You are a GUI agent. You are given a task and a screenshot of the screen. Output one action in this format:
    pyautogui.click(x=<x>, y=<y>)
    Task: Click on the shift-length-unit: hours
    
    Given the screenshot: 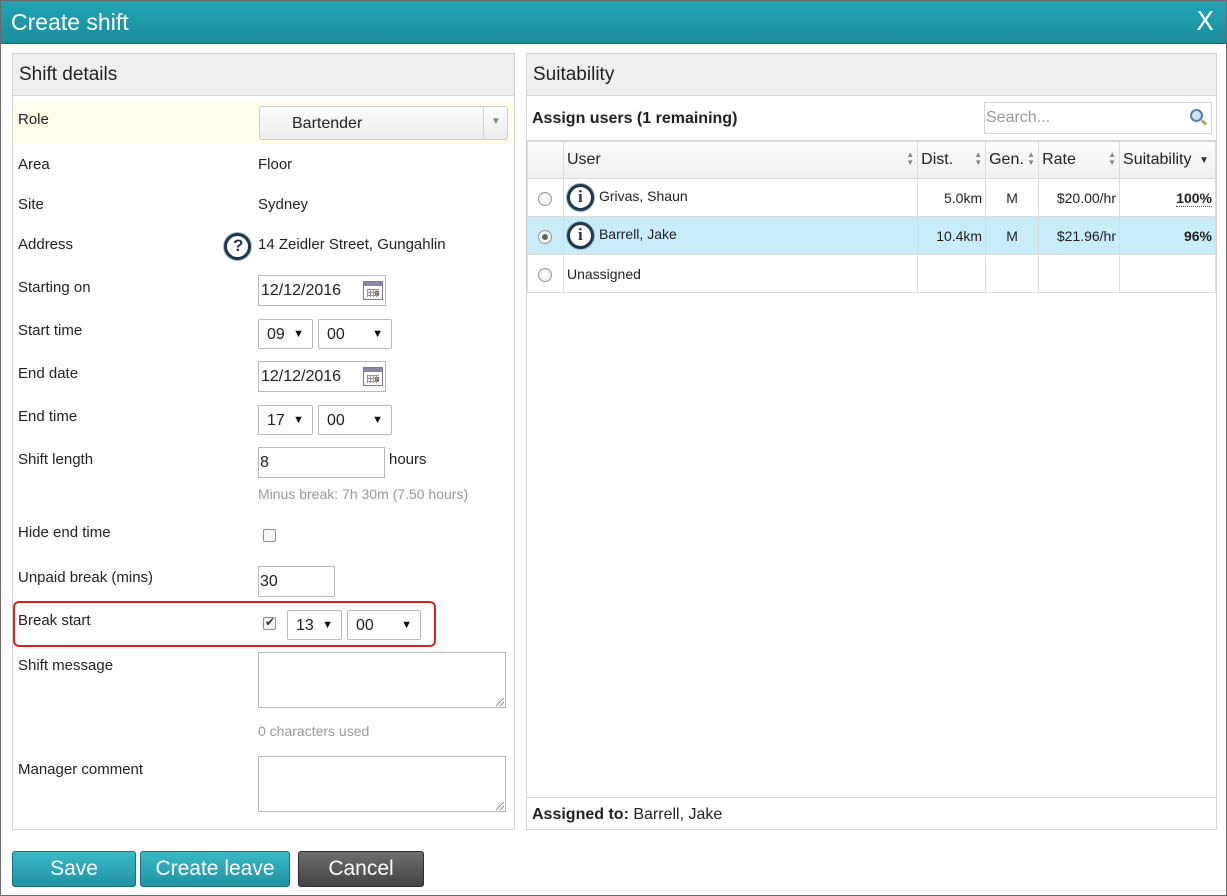 What is the action you would take?
    pyautogui.click(x=408, y=459)
    